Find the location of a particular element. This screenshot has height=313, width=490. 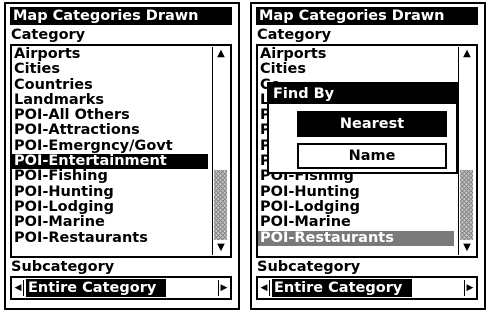

list-item: POI-Entertainment is located at coordinates (110, 162).